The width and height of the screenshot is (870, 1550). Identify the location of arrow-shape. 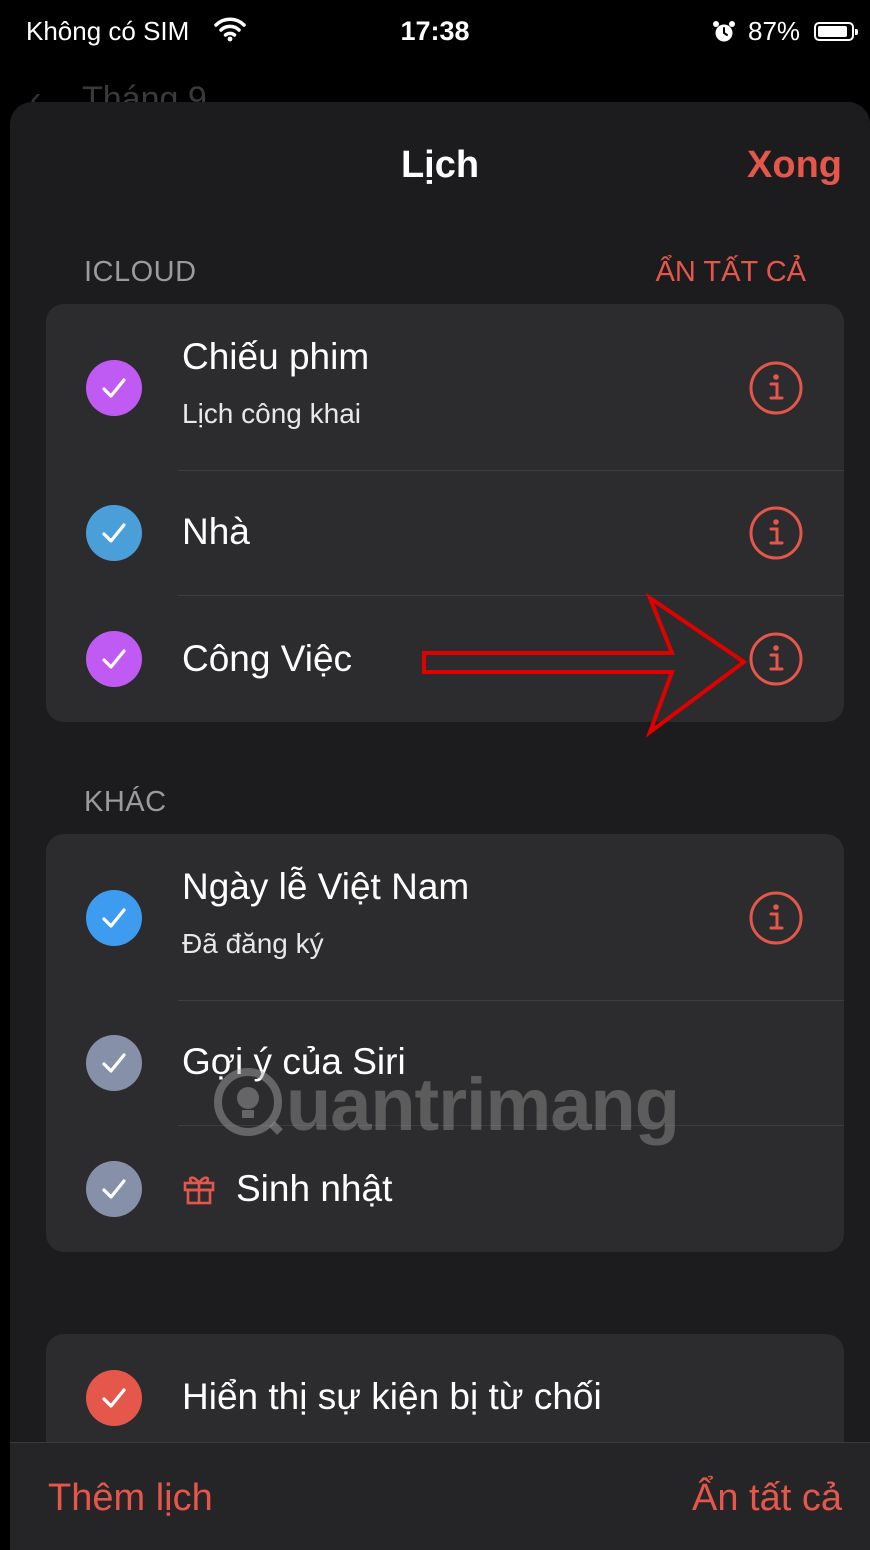
(585, 665).